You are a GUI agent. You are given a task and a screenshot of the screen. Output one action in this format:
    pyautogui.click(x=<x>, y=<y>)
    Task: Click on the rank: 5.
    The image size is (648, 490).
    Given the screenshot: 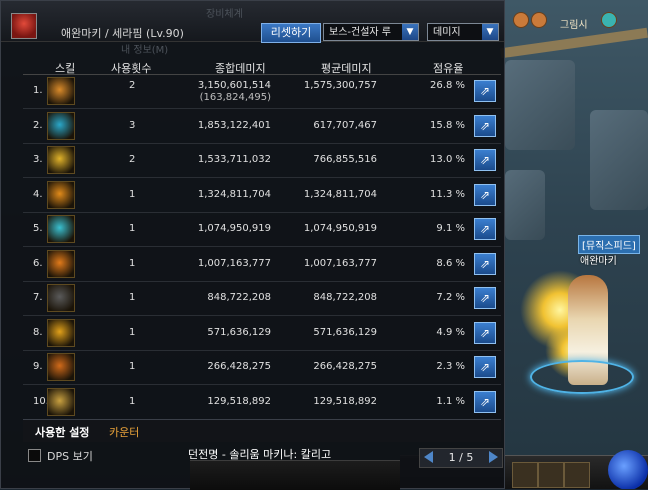 What is the action you would take?
    pyautogui.click(x=38, y=228)
    